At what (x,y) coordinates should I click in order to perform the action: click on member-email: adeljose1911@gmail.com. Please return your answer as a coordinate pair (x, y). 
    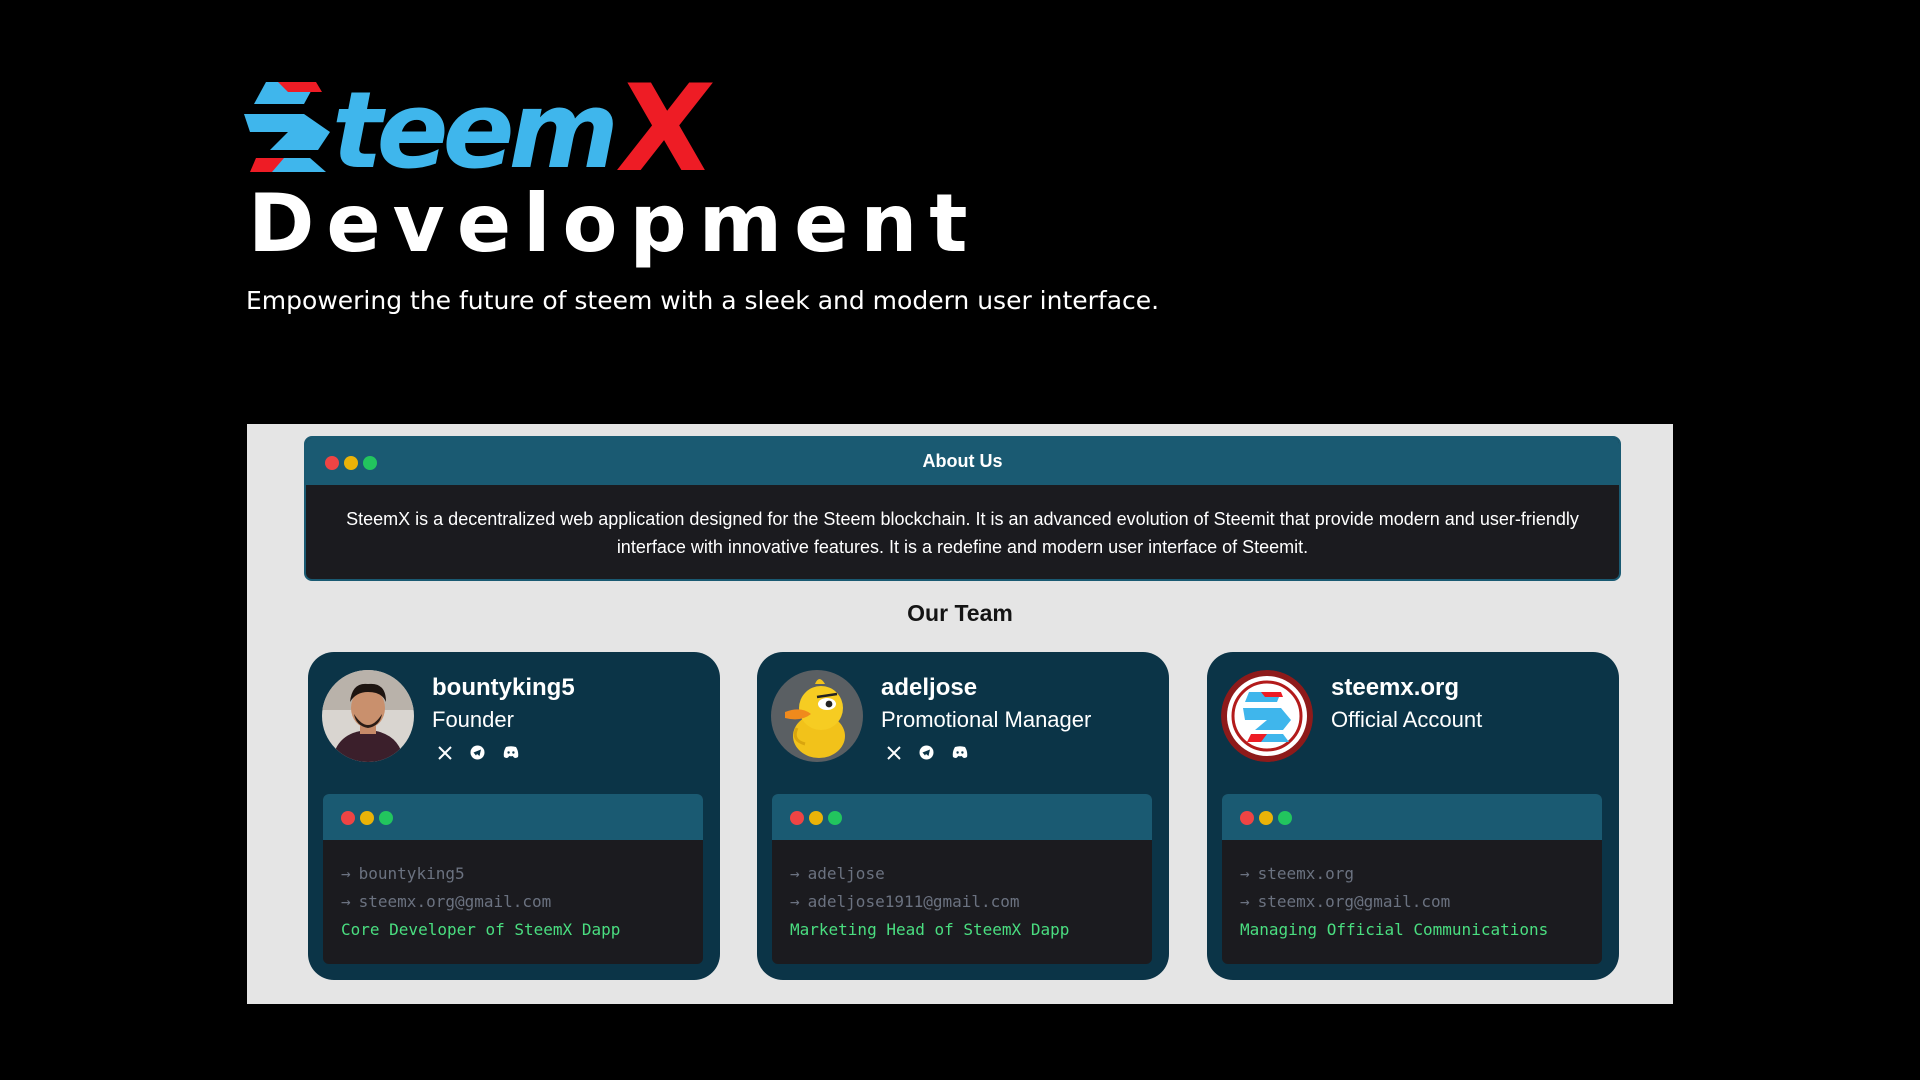
    Looking at the image, I should click on (914, 901).